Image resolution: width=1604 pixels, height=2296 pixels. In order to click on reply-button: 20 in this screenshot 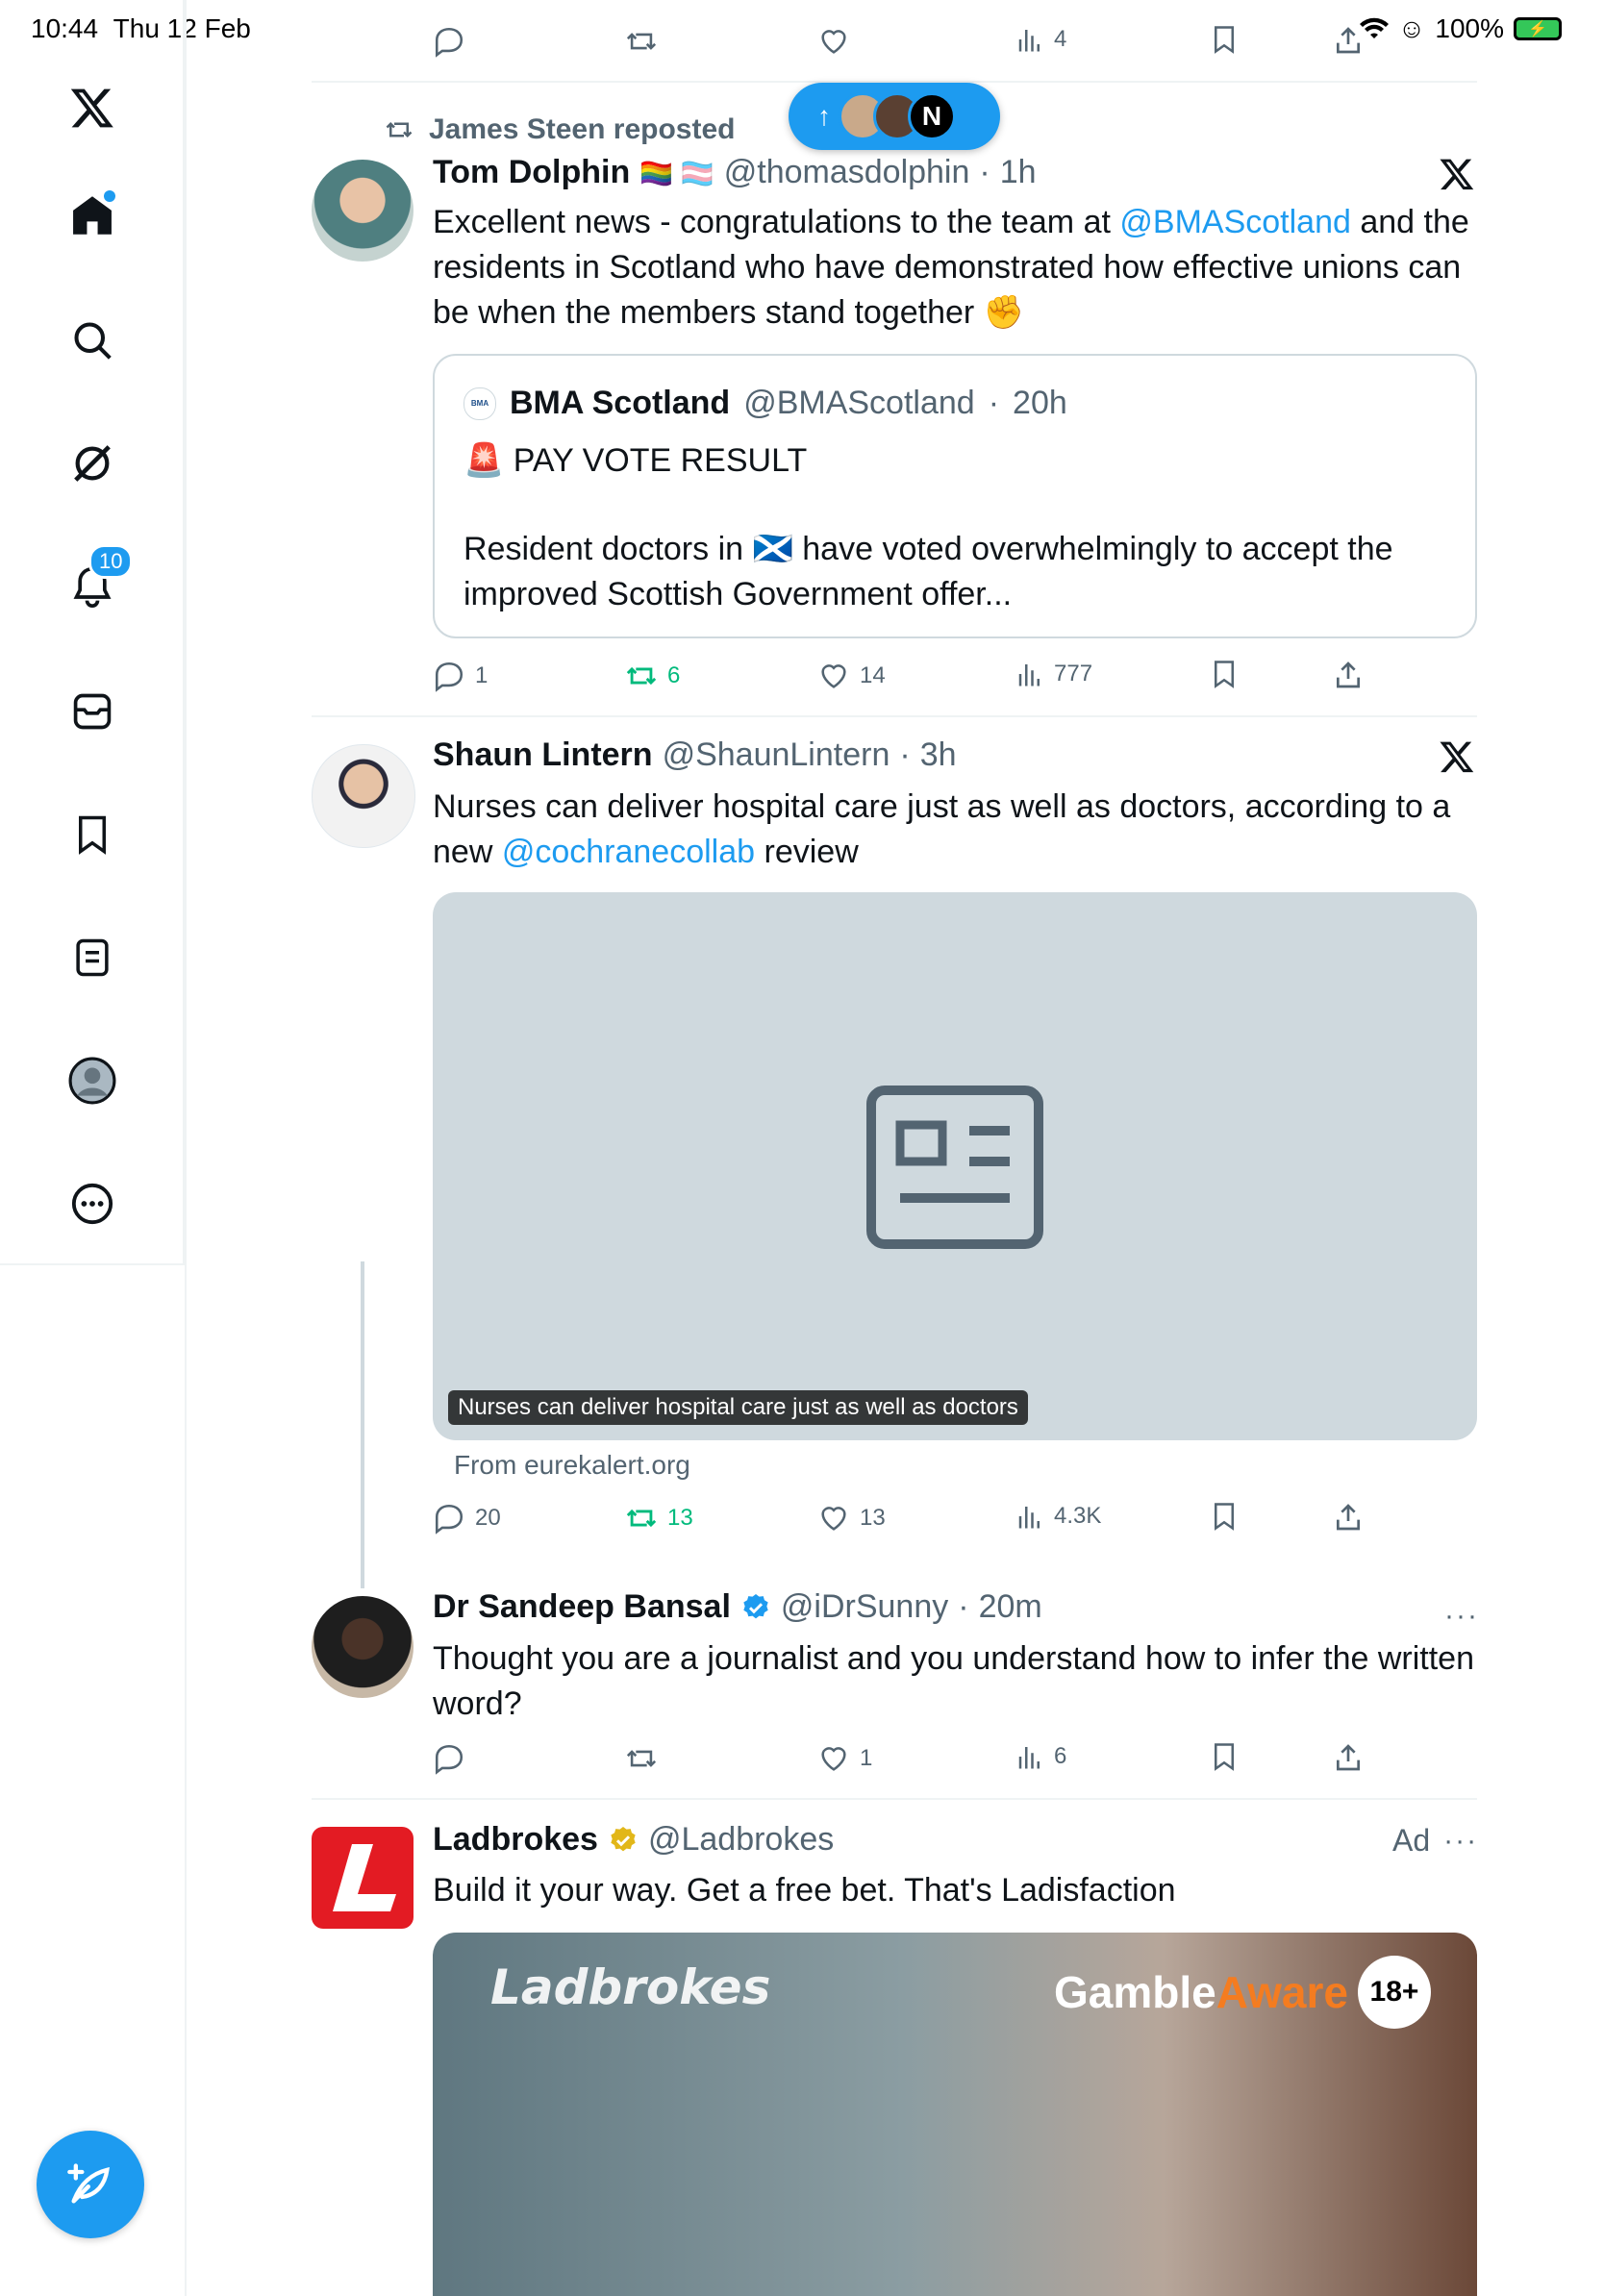, I will do `click(467, 1518)`.